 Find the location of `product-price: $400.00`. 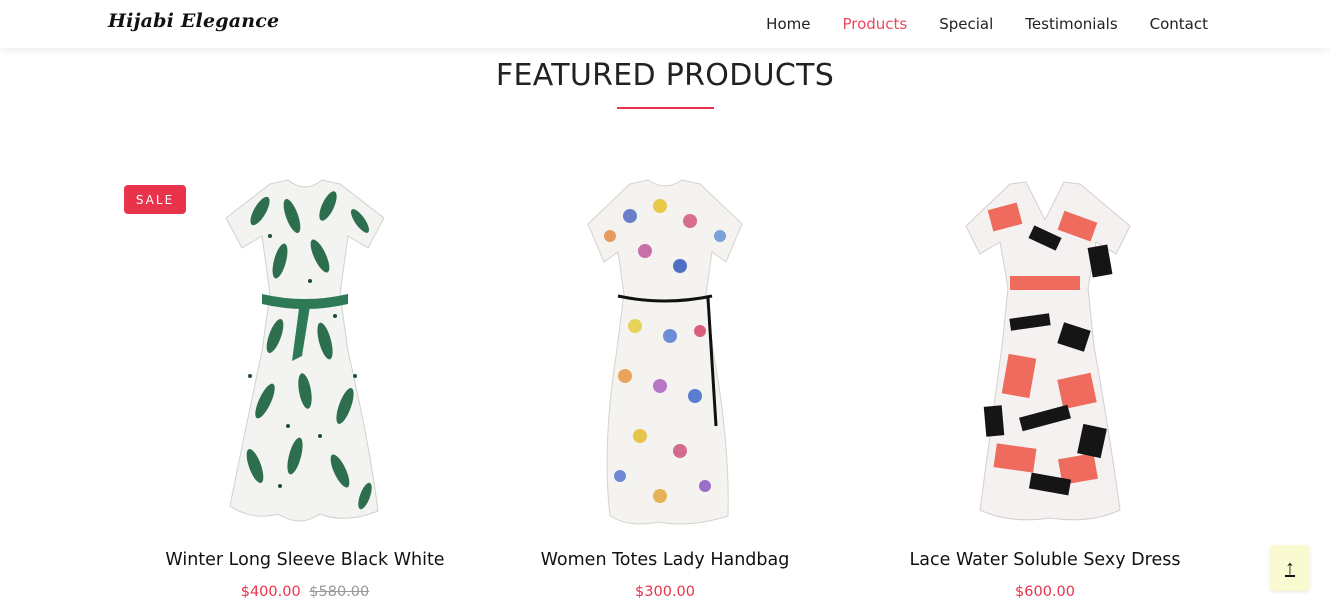

product-price: $400.00 is located at coordinates (270, 592).